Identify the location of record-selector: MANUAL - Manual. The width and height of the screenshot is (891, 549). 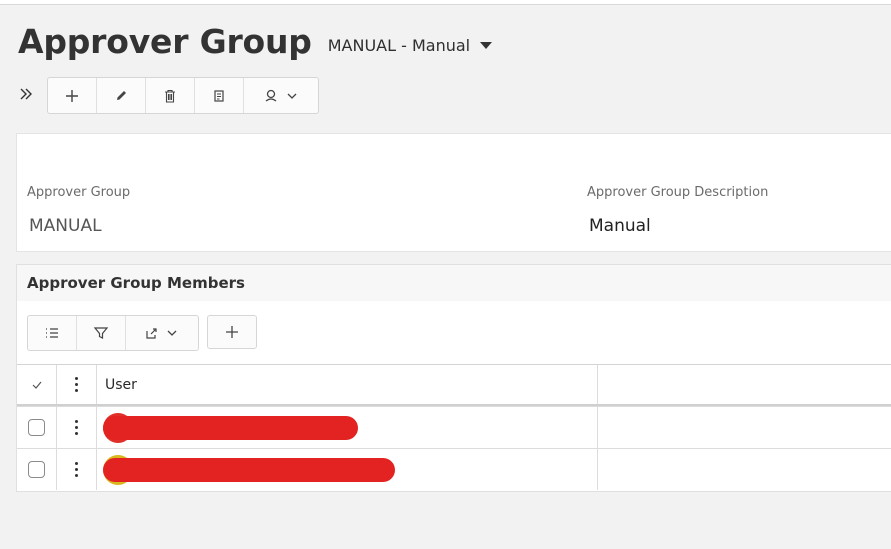
(410, 45).